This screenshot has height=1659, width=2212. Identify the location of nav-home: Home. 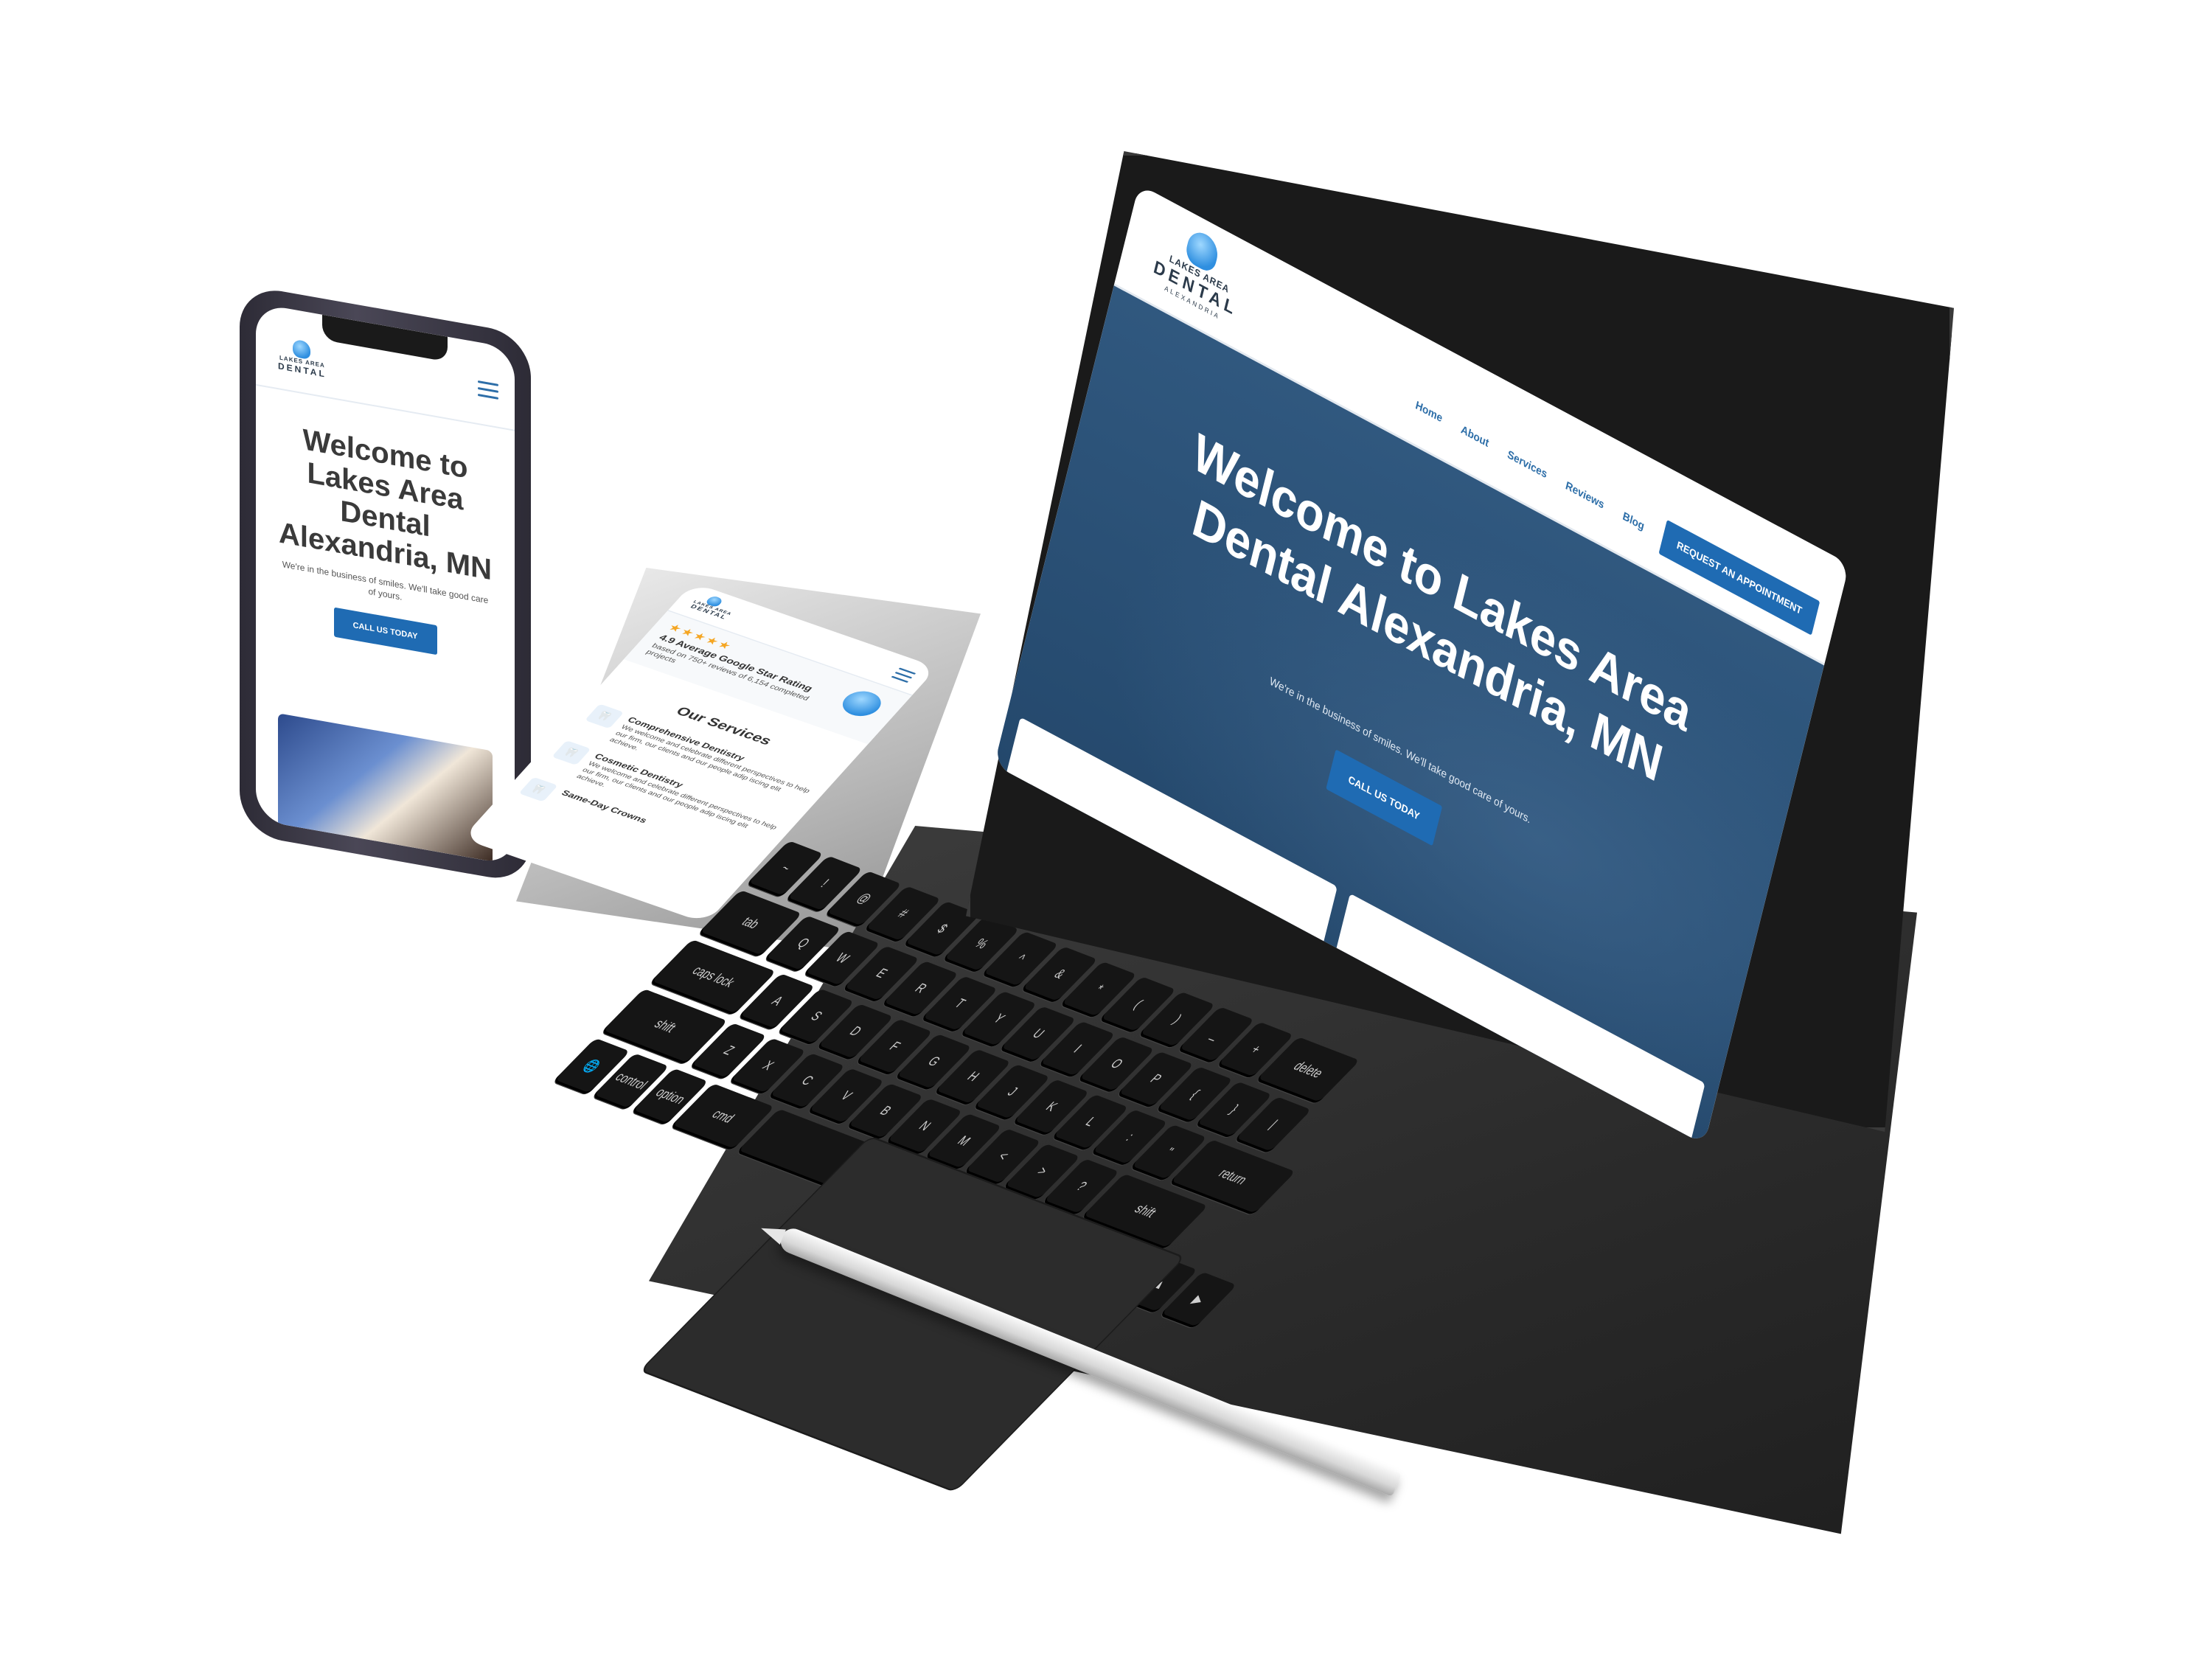
(1429, 411).